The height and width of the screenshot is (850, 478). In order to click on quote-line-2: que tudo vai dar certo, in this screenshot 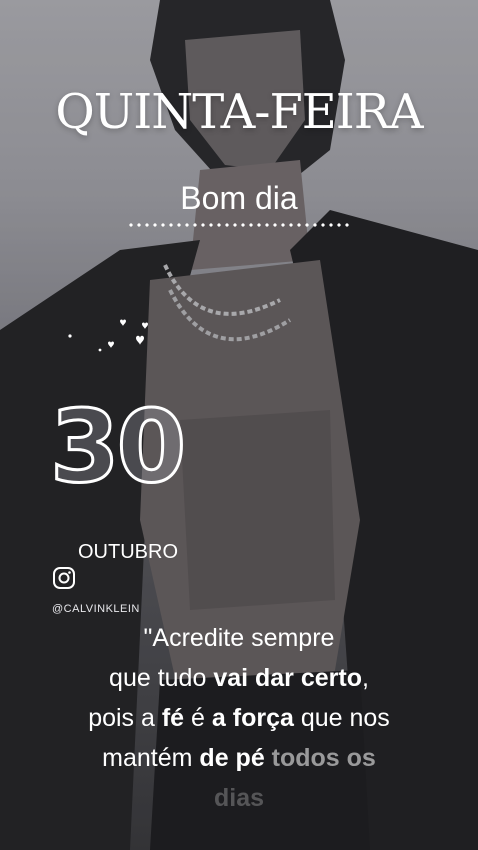, I will do `click(239, 678)`.